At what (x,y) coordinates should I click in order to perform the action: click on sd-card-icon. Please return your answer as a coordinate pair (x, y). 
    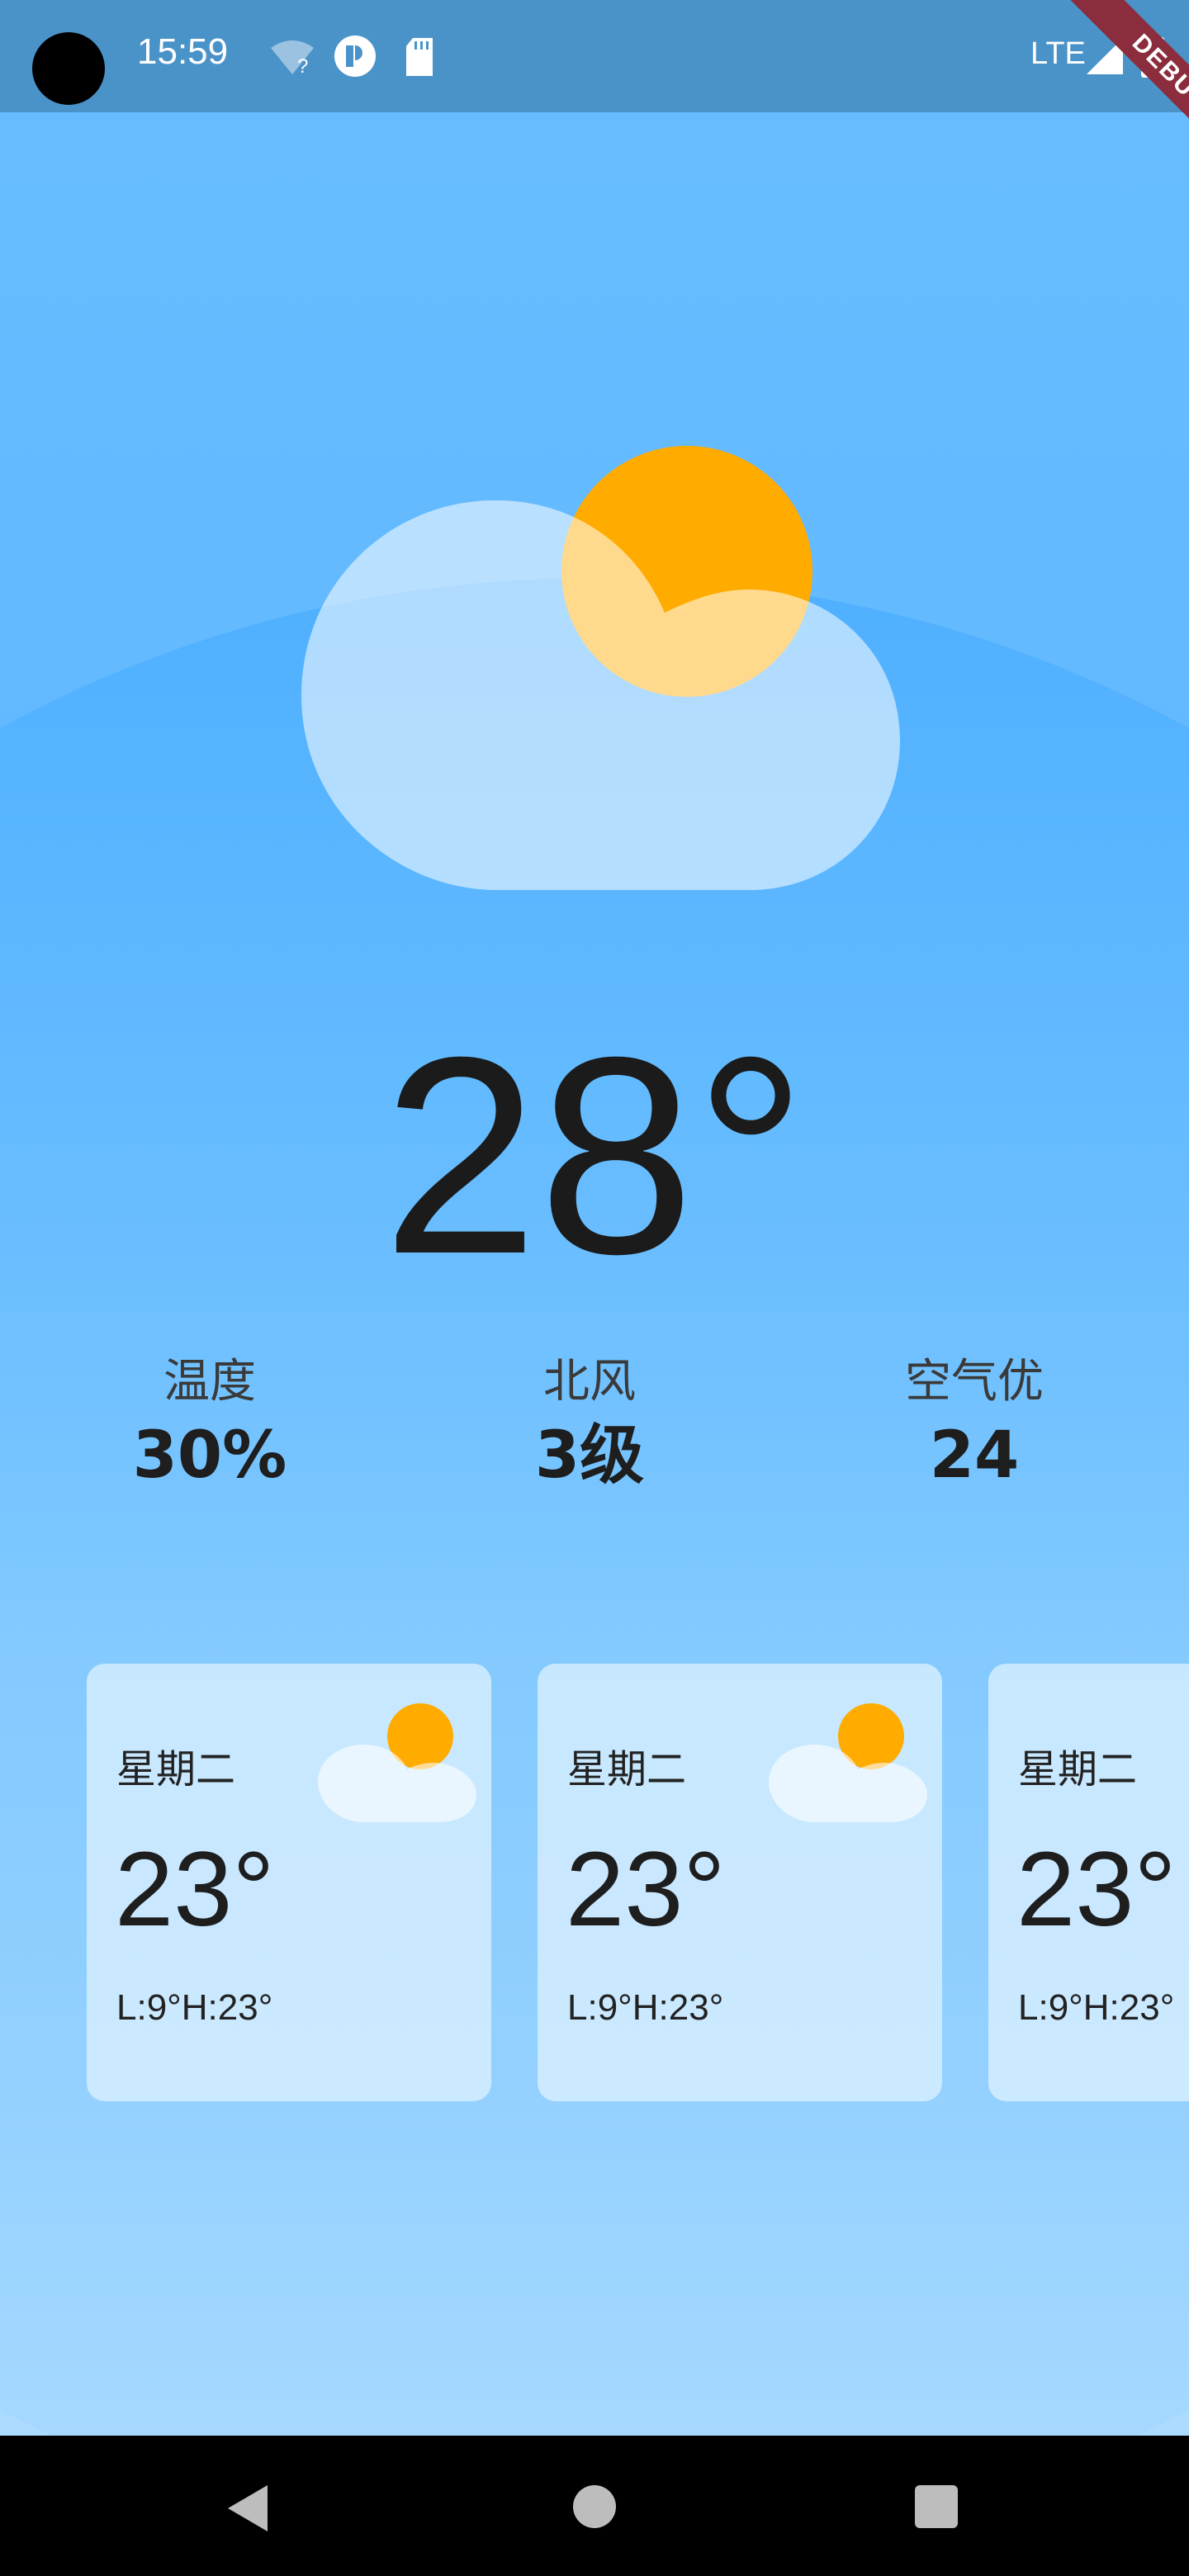
    Looking at the image, I should click on (419, 57).